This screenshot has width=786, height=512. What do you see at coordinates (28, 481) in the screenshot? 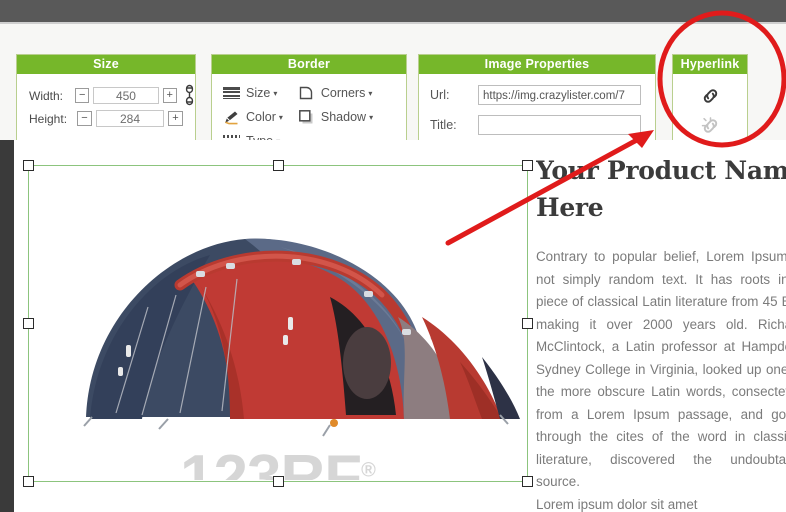
I see `resize-handle-bottom-left` at bounding box center [28, 481].